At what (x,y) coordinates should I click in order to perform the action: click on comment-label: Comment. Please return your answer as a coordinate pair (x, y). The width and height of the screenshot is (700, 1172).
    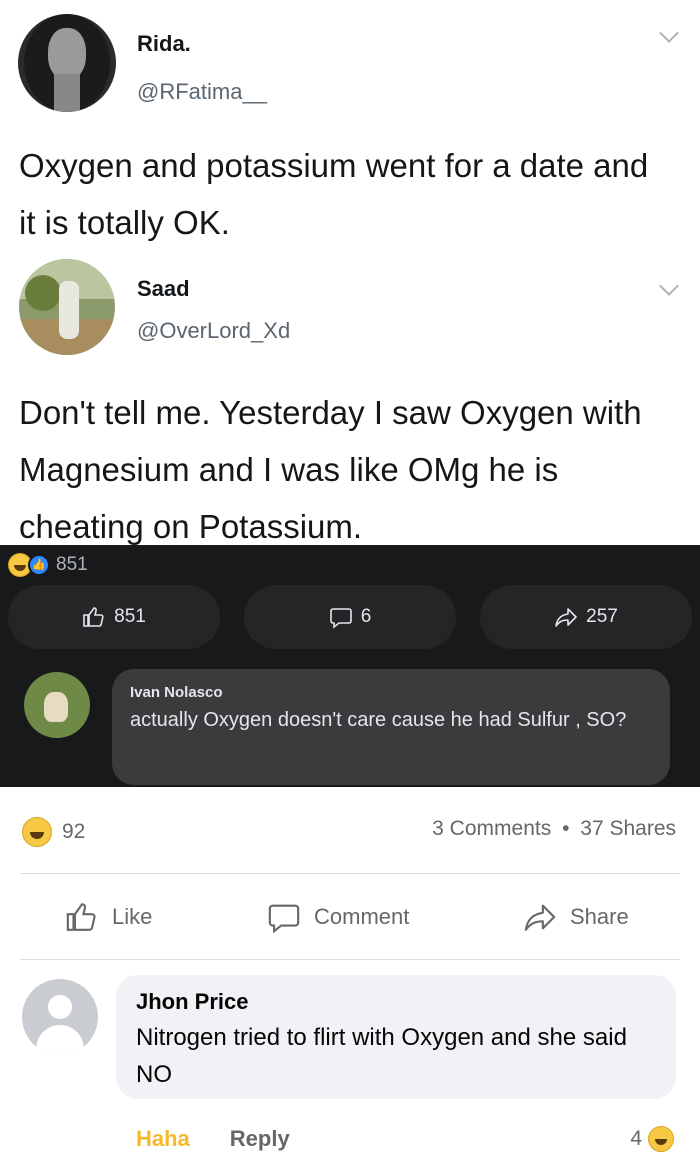
    Looking at the image, I should click on (362, 916).